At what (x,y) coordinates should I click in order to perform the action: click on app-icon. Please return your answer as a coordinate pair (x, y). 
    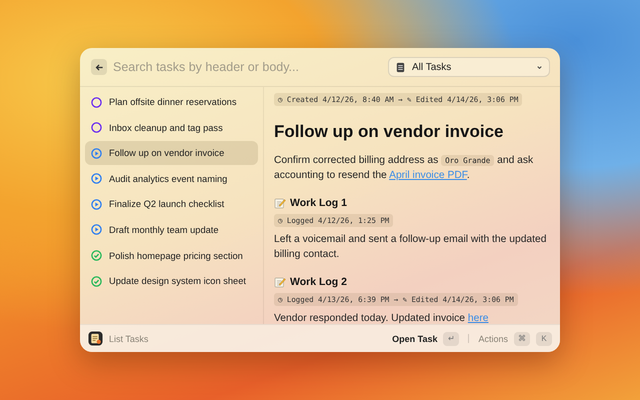
    Looking at the image, I should click on (95, 338).